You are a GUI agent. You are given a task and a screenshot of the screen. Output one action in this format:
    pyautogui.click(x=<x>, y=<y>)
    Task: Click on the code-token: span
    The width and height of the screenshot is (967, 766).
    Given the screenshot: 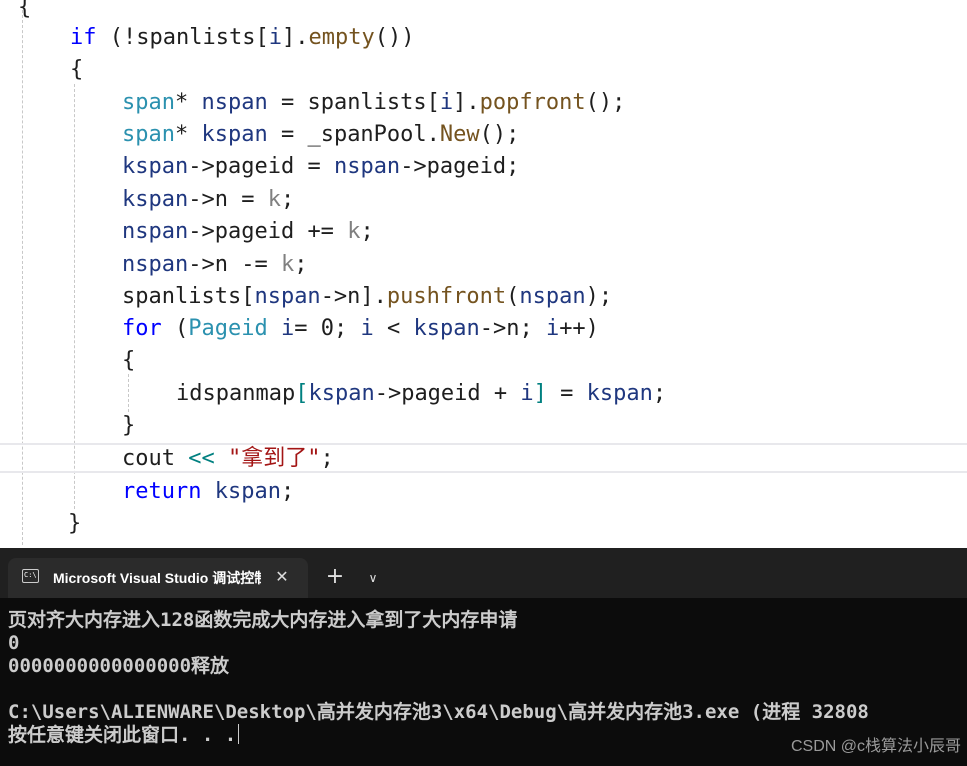 What is the action you would take?
    pyautogui.click(x=148, y=134)
    